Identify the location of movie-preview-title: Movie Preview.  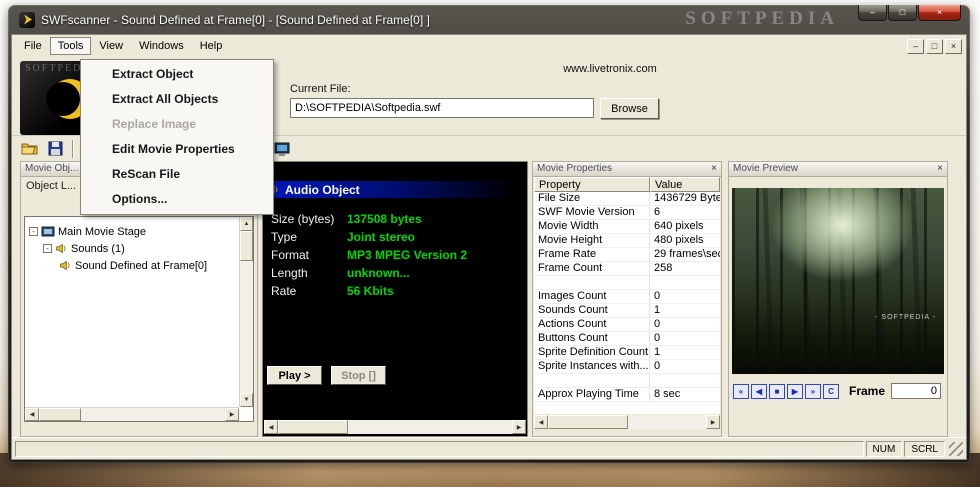
(766, 168).